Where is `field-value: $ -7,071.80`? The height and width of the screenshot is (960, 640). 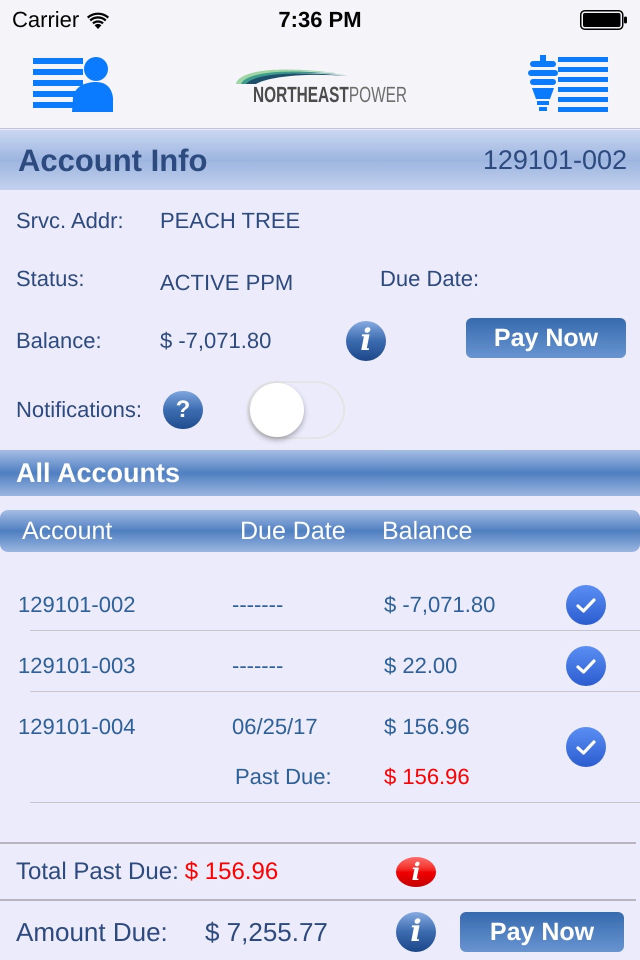 field-value: $ -7,071.80 is located at coordinates (216, 341).